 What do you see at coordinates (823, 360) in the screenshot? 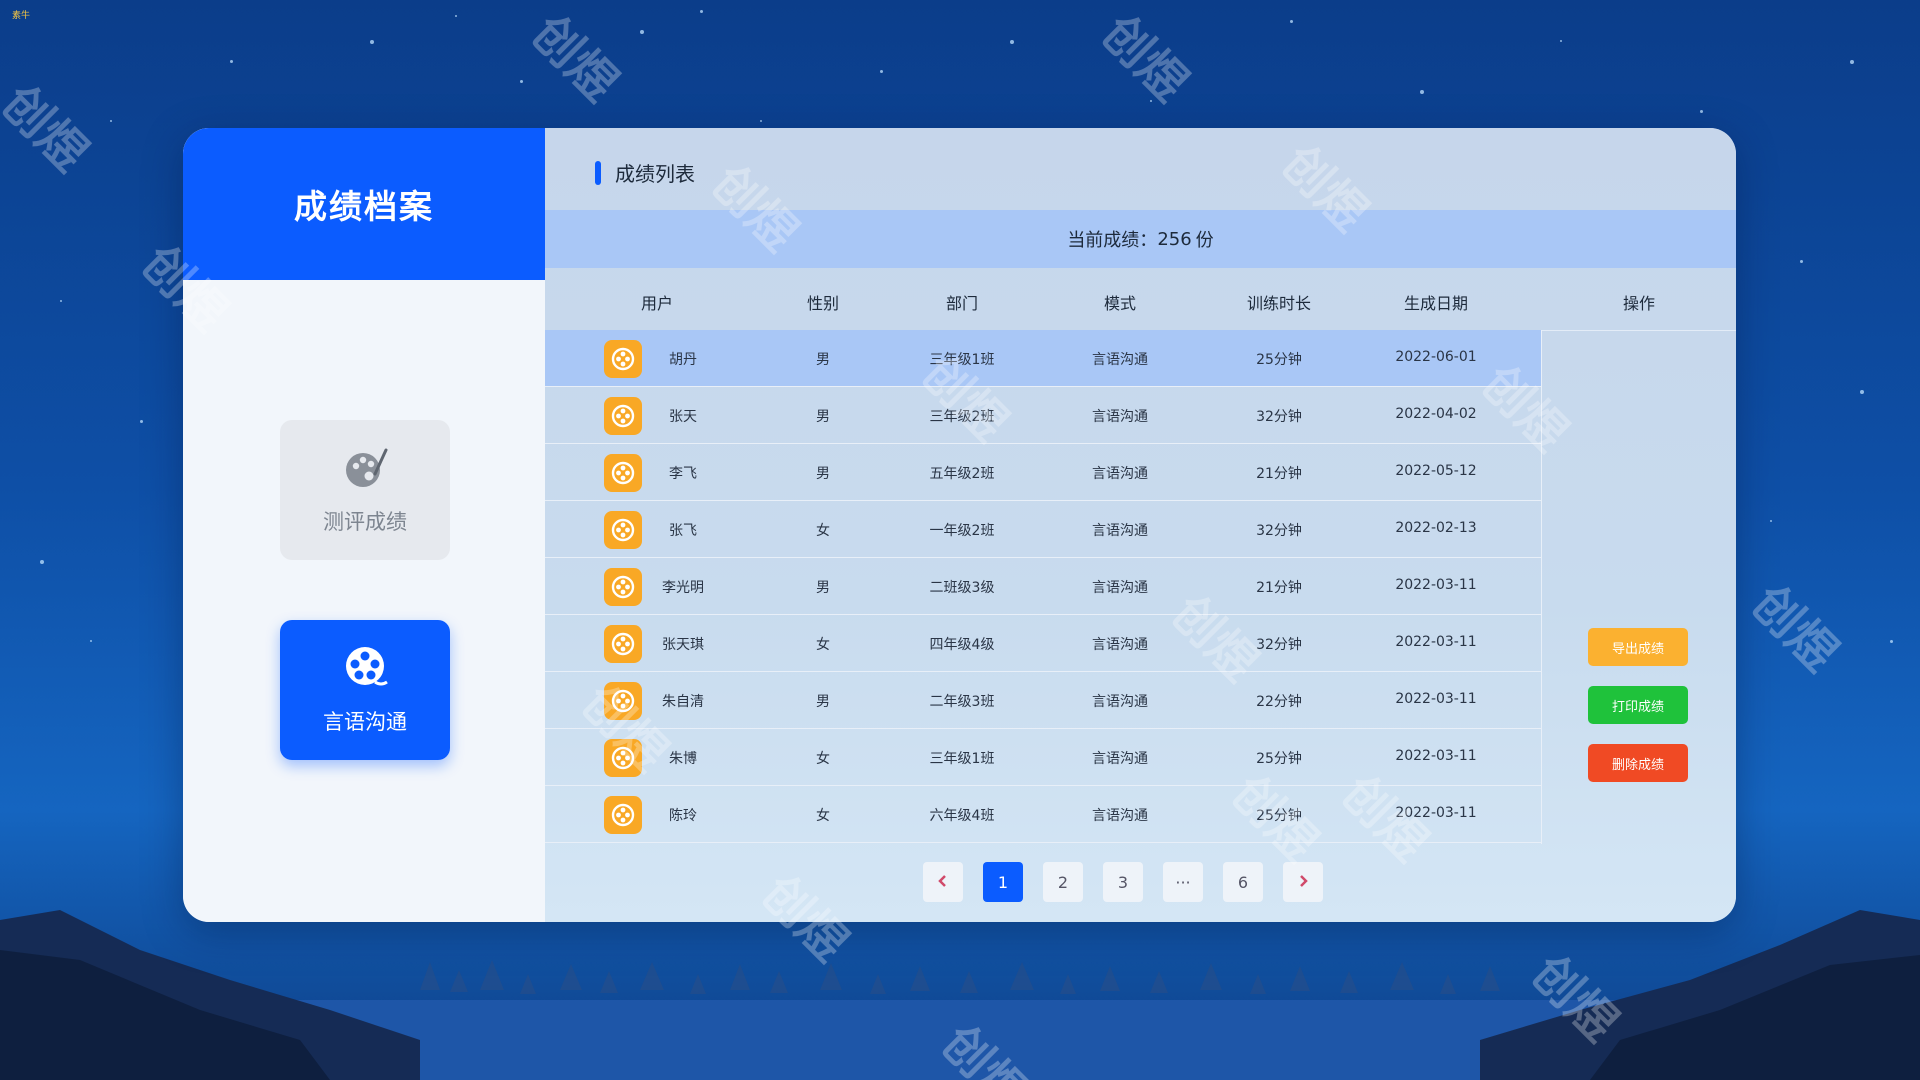
I see `gender-cell: 男` at bounding box center [823, 360].